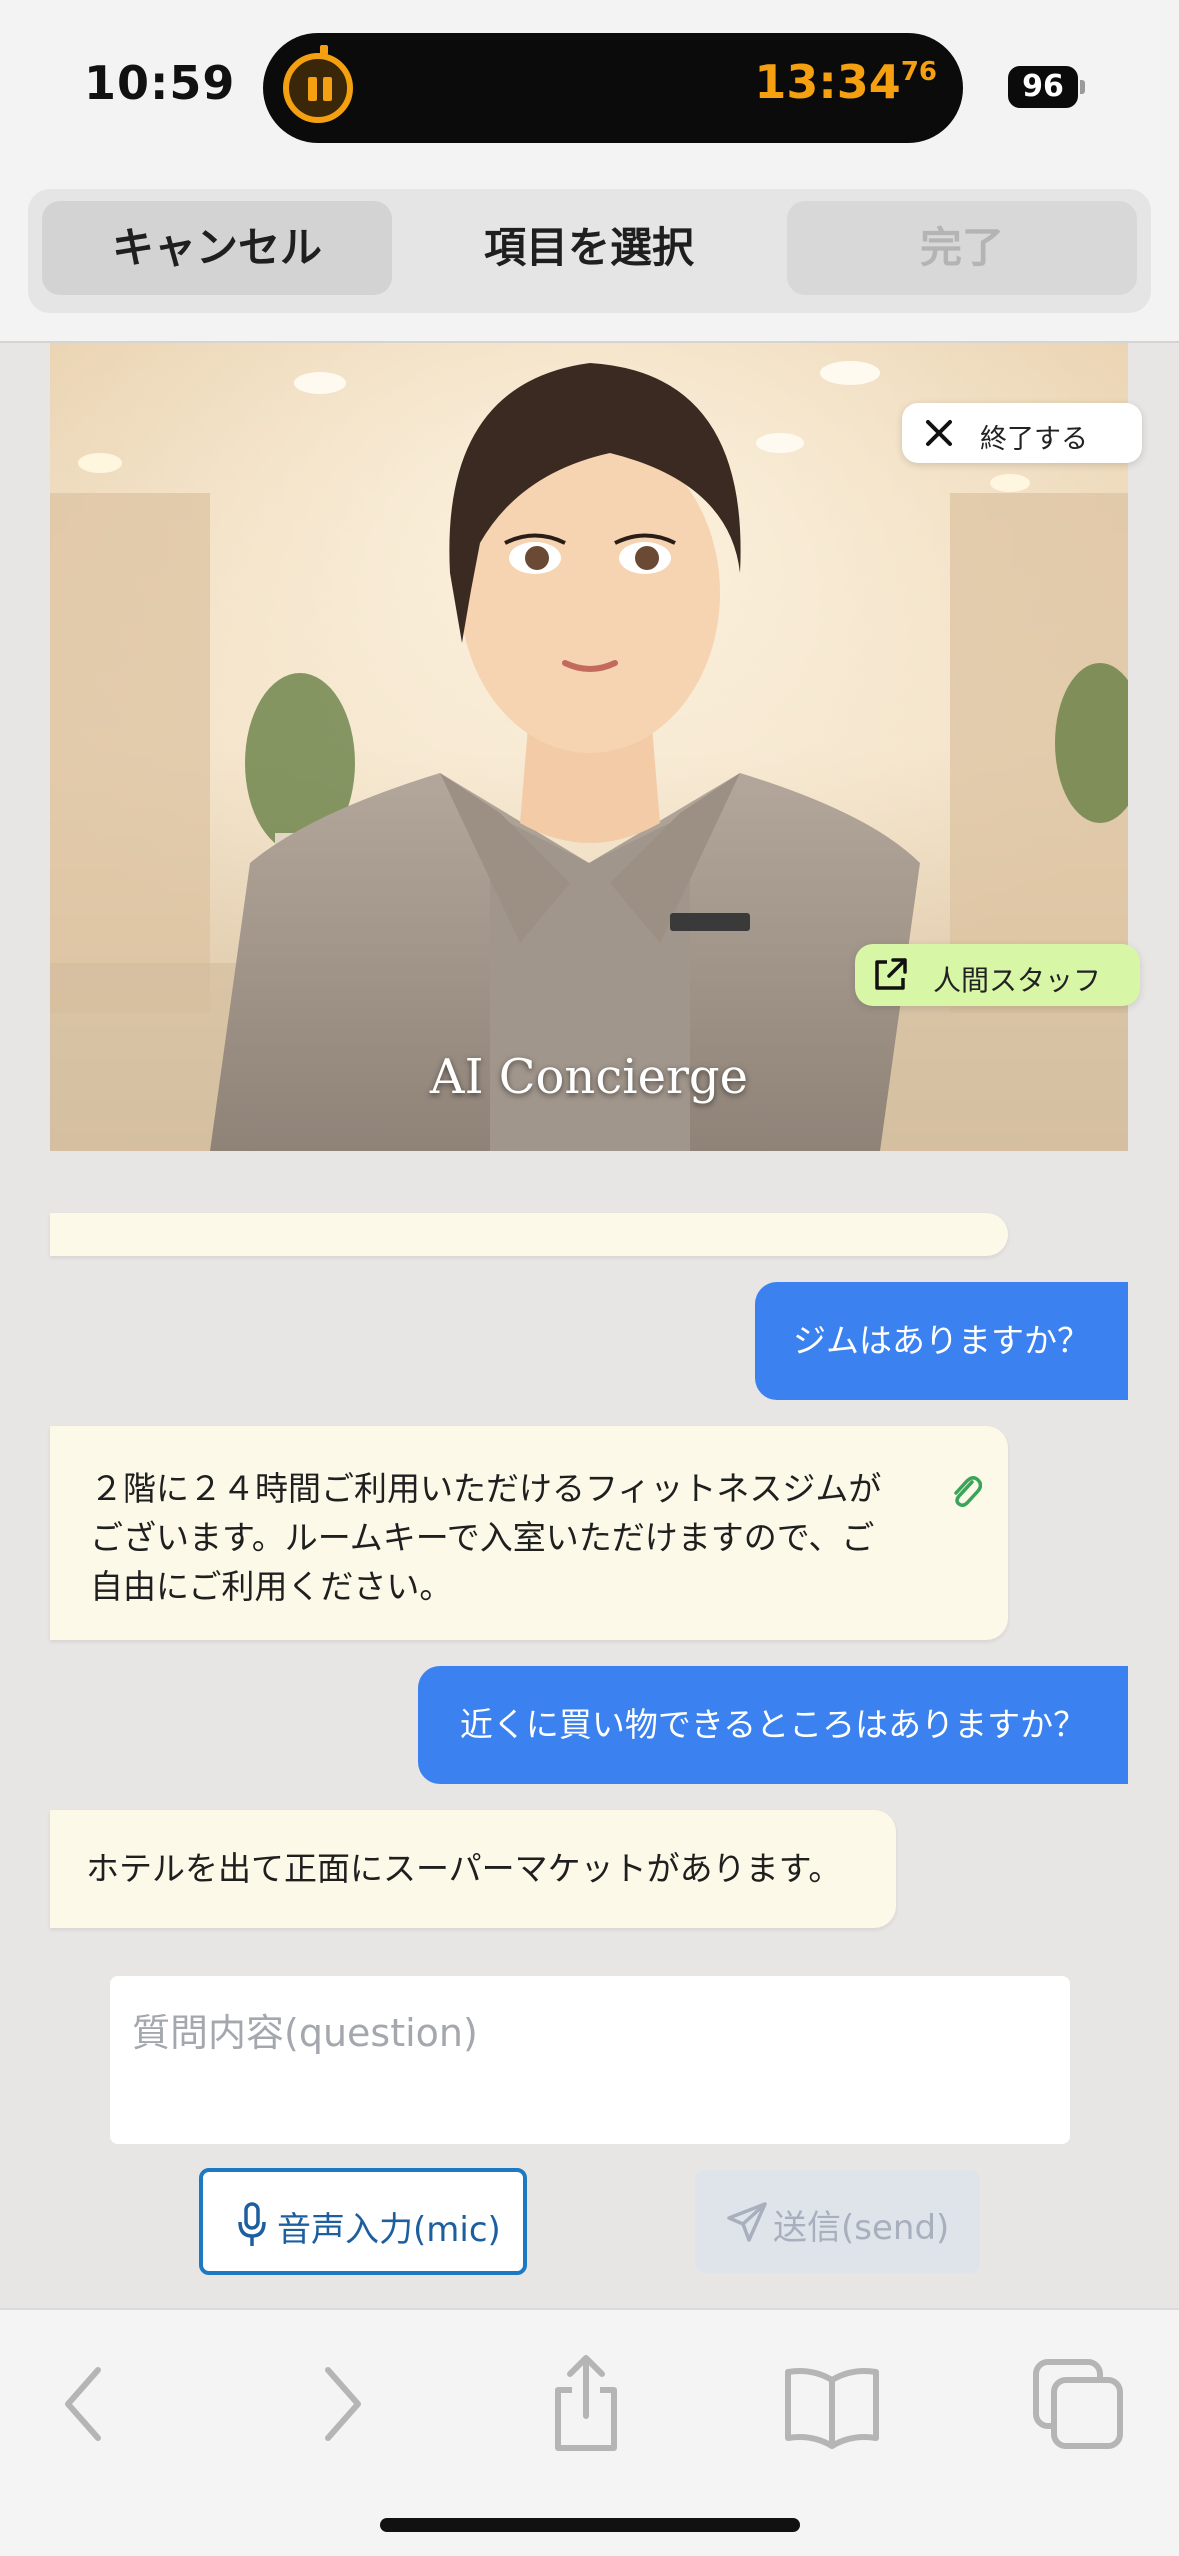 This screenshot has width=1179, height=2556. Describe the element at coordinates (827, 82) in the screenshot. I see `timer-main: 13:34` at that location.